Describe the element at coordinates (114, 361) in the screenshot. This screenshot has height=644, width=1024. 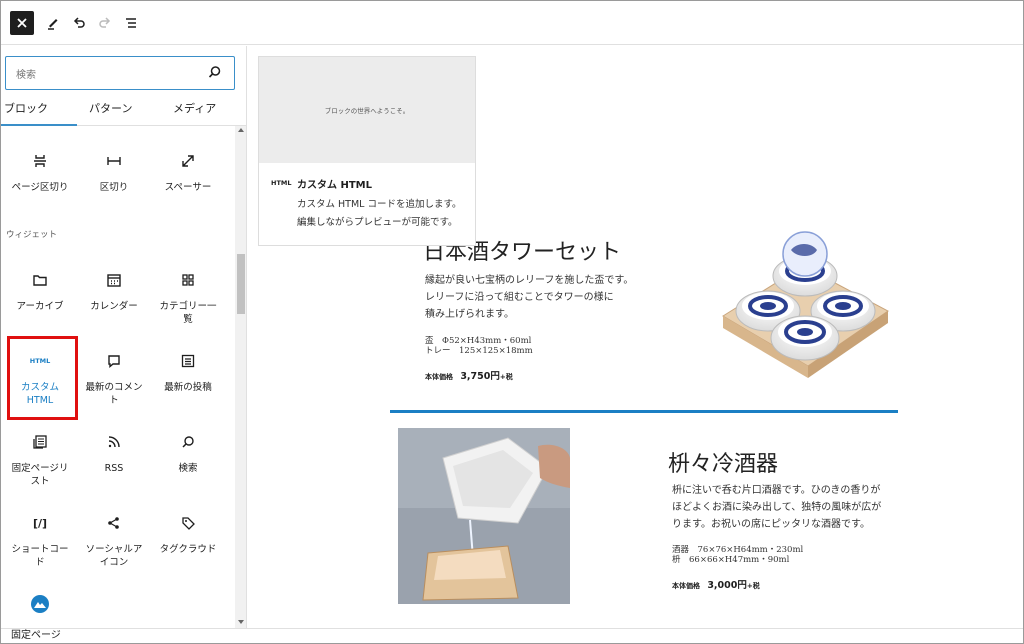
I see `comment-icon` at that location.